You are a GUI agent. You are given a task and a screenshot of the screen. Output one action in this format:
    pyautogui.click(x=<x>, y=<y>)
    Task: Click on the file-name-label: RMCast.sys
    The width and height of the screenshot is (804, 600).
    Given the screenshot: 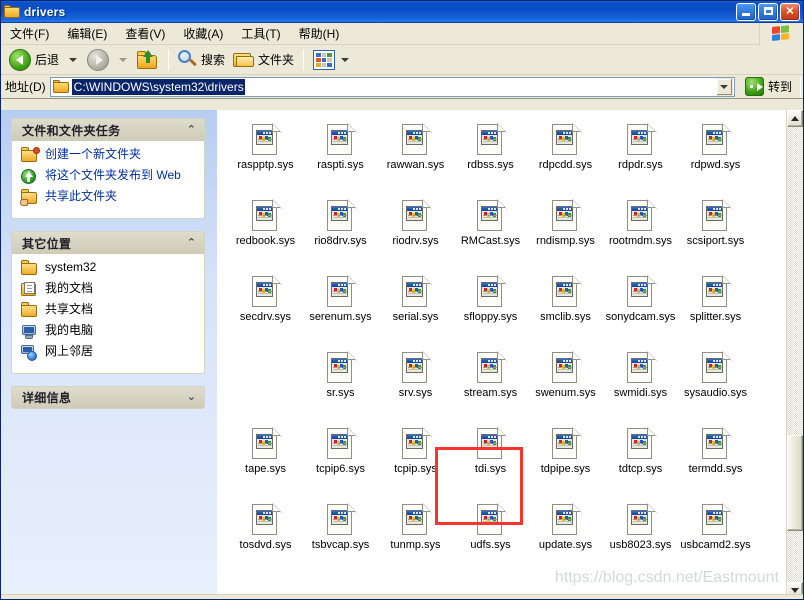 What is the action you would take?
    pyautogui.click(x=490, y=241)
    